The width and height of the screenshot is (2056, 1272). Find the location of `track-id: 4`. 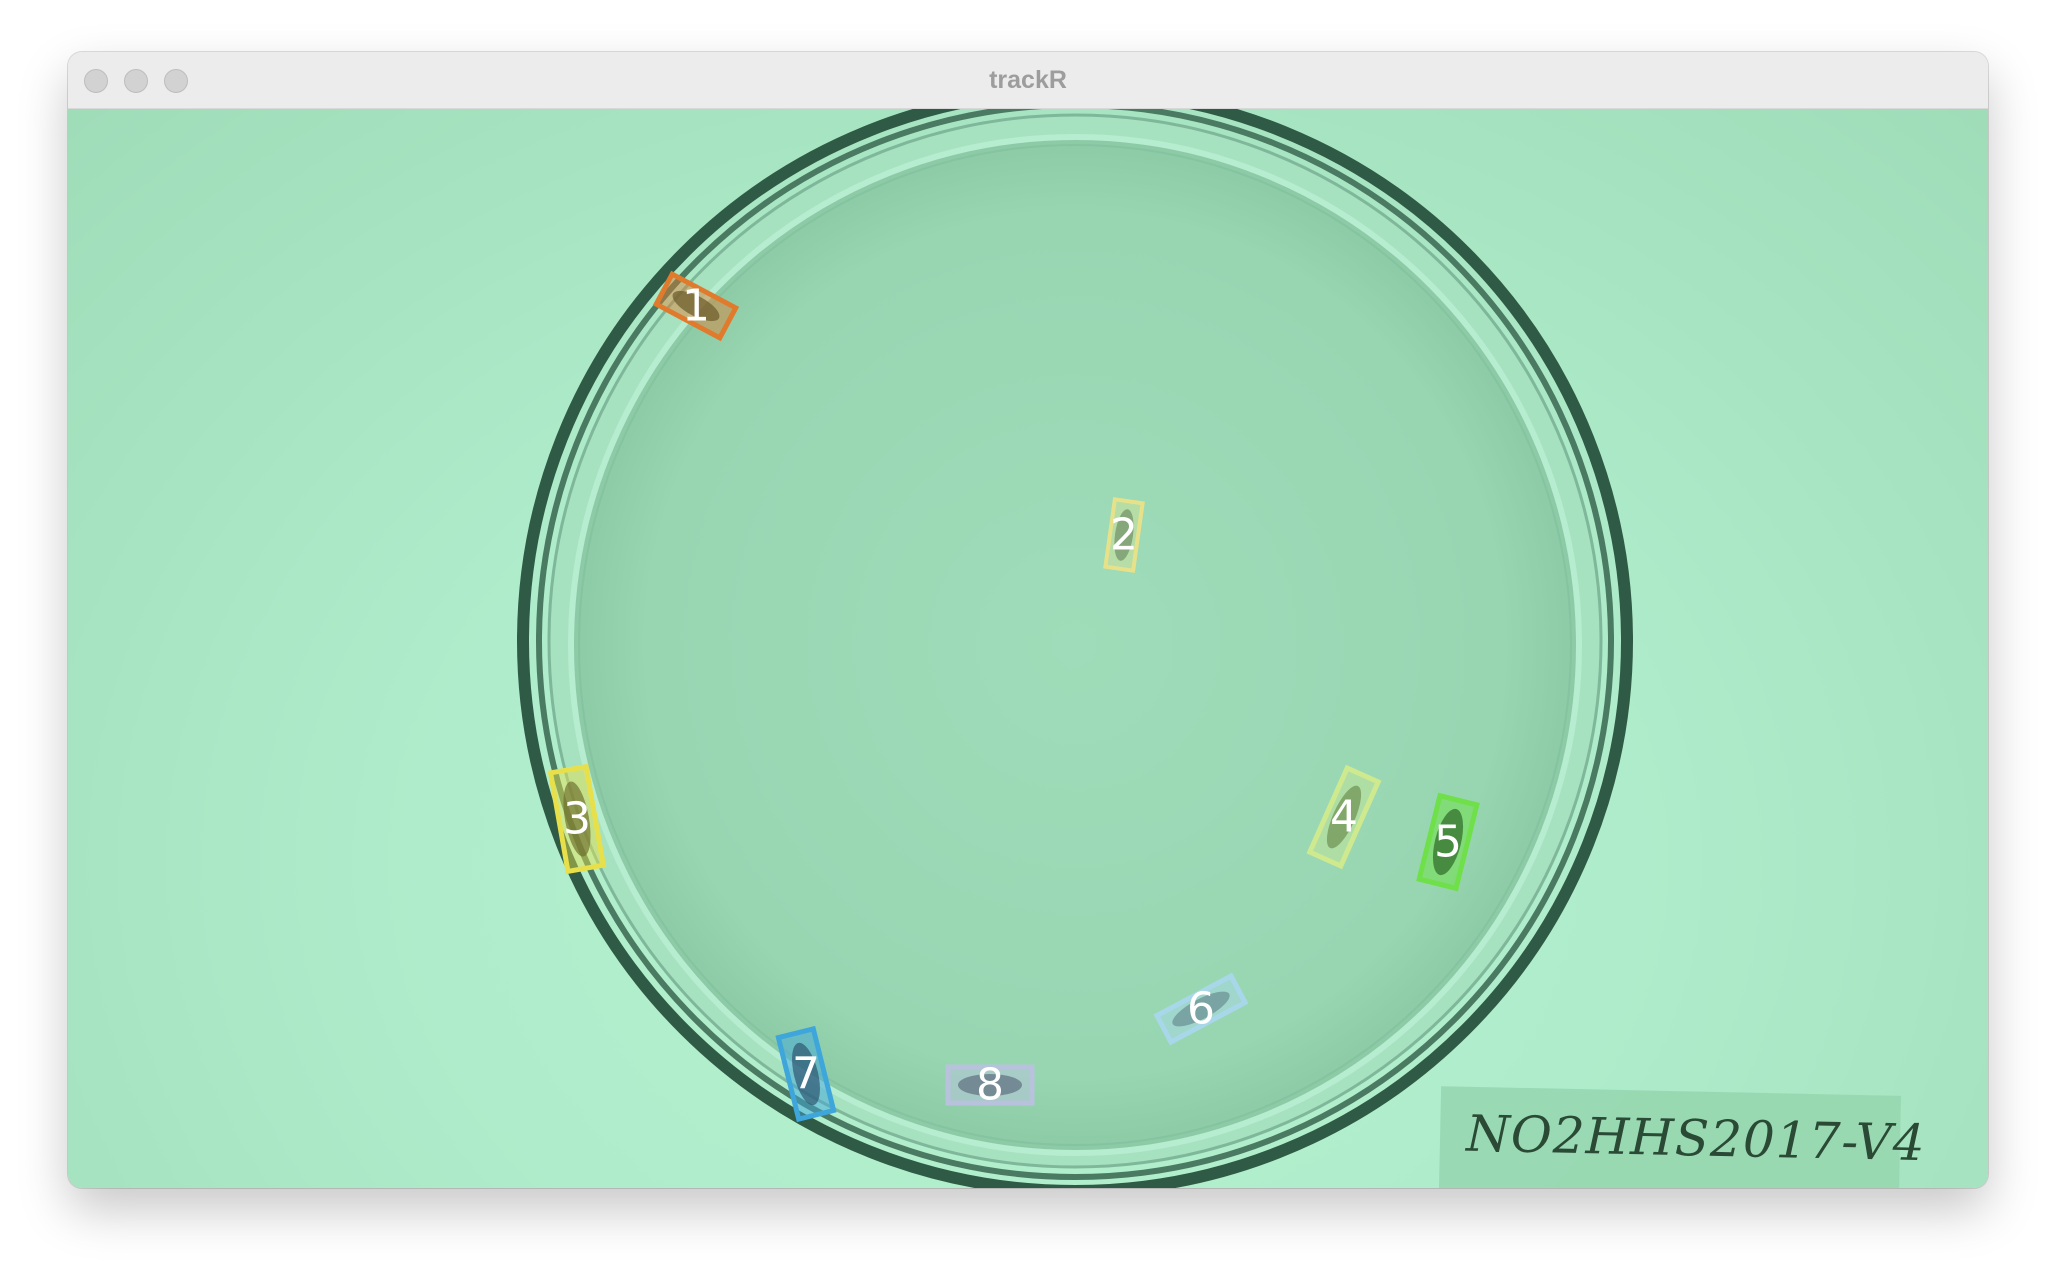

track-id: 4 is located at coordinates (1344, 817).